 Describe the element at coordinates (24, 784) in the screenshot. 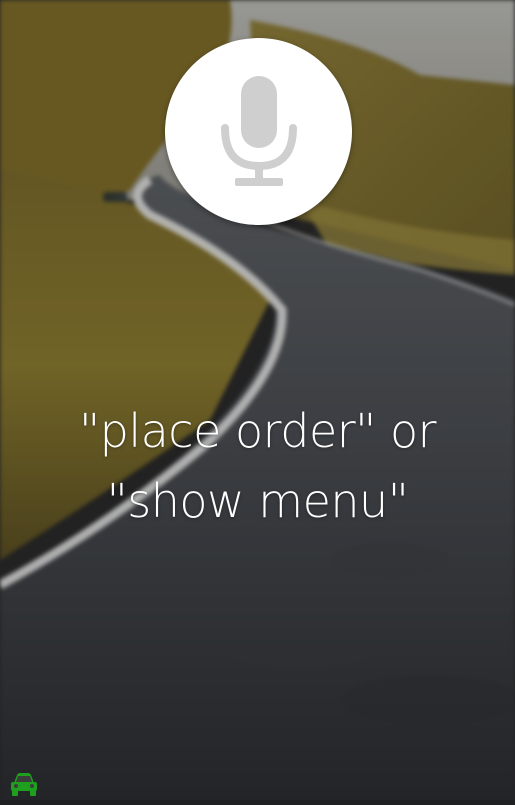

I see `car-icon` at that location.